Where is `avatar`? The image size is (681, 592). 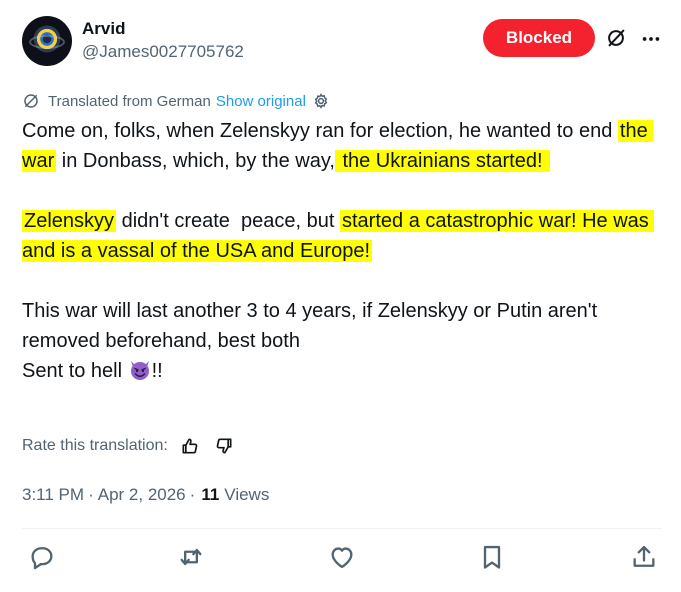
avatar is located at coordinates (47, 41).